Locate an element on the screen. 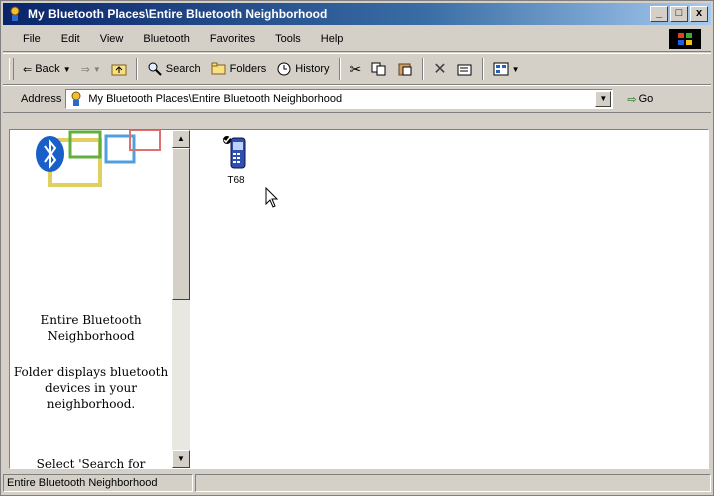 The image size is (714, 496). go-arrow-icon: ⇨ is located at coordinates (632, 99).